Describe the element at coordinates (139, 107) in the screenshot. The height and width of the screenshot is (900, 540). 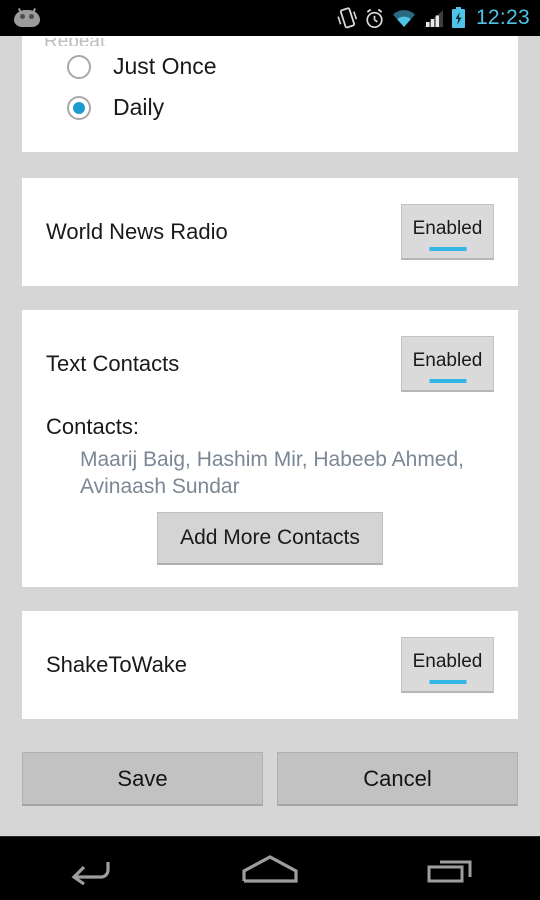
I see `radio-daily-label: Daily` at that location.